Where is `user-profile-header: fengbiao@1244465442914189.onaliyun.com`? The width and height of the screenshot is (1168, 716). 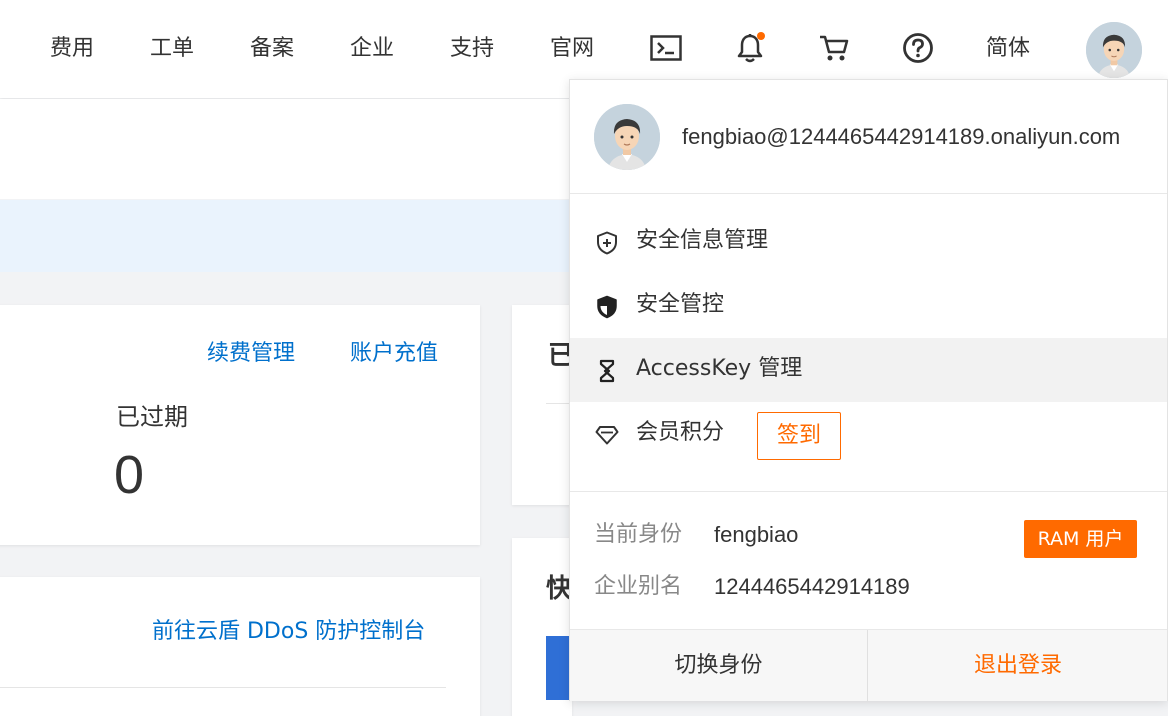 user-profile-header: fengbiao@1244465442914189.onaliyun.com is located at coordinates (868, 137).